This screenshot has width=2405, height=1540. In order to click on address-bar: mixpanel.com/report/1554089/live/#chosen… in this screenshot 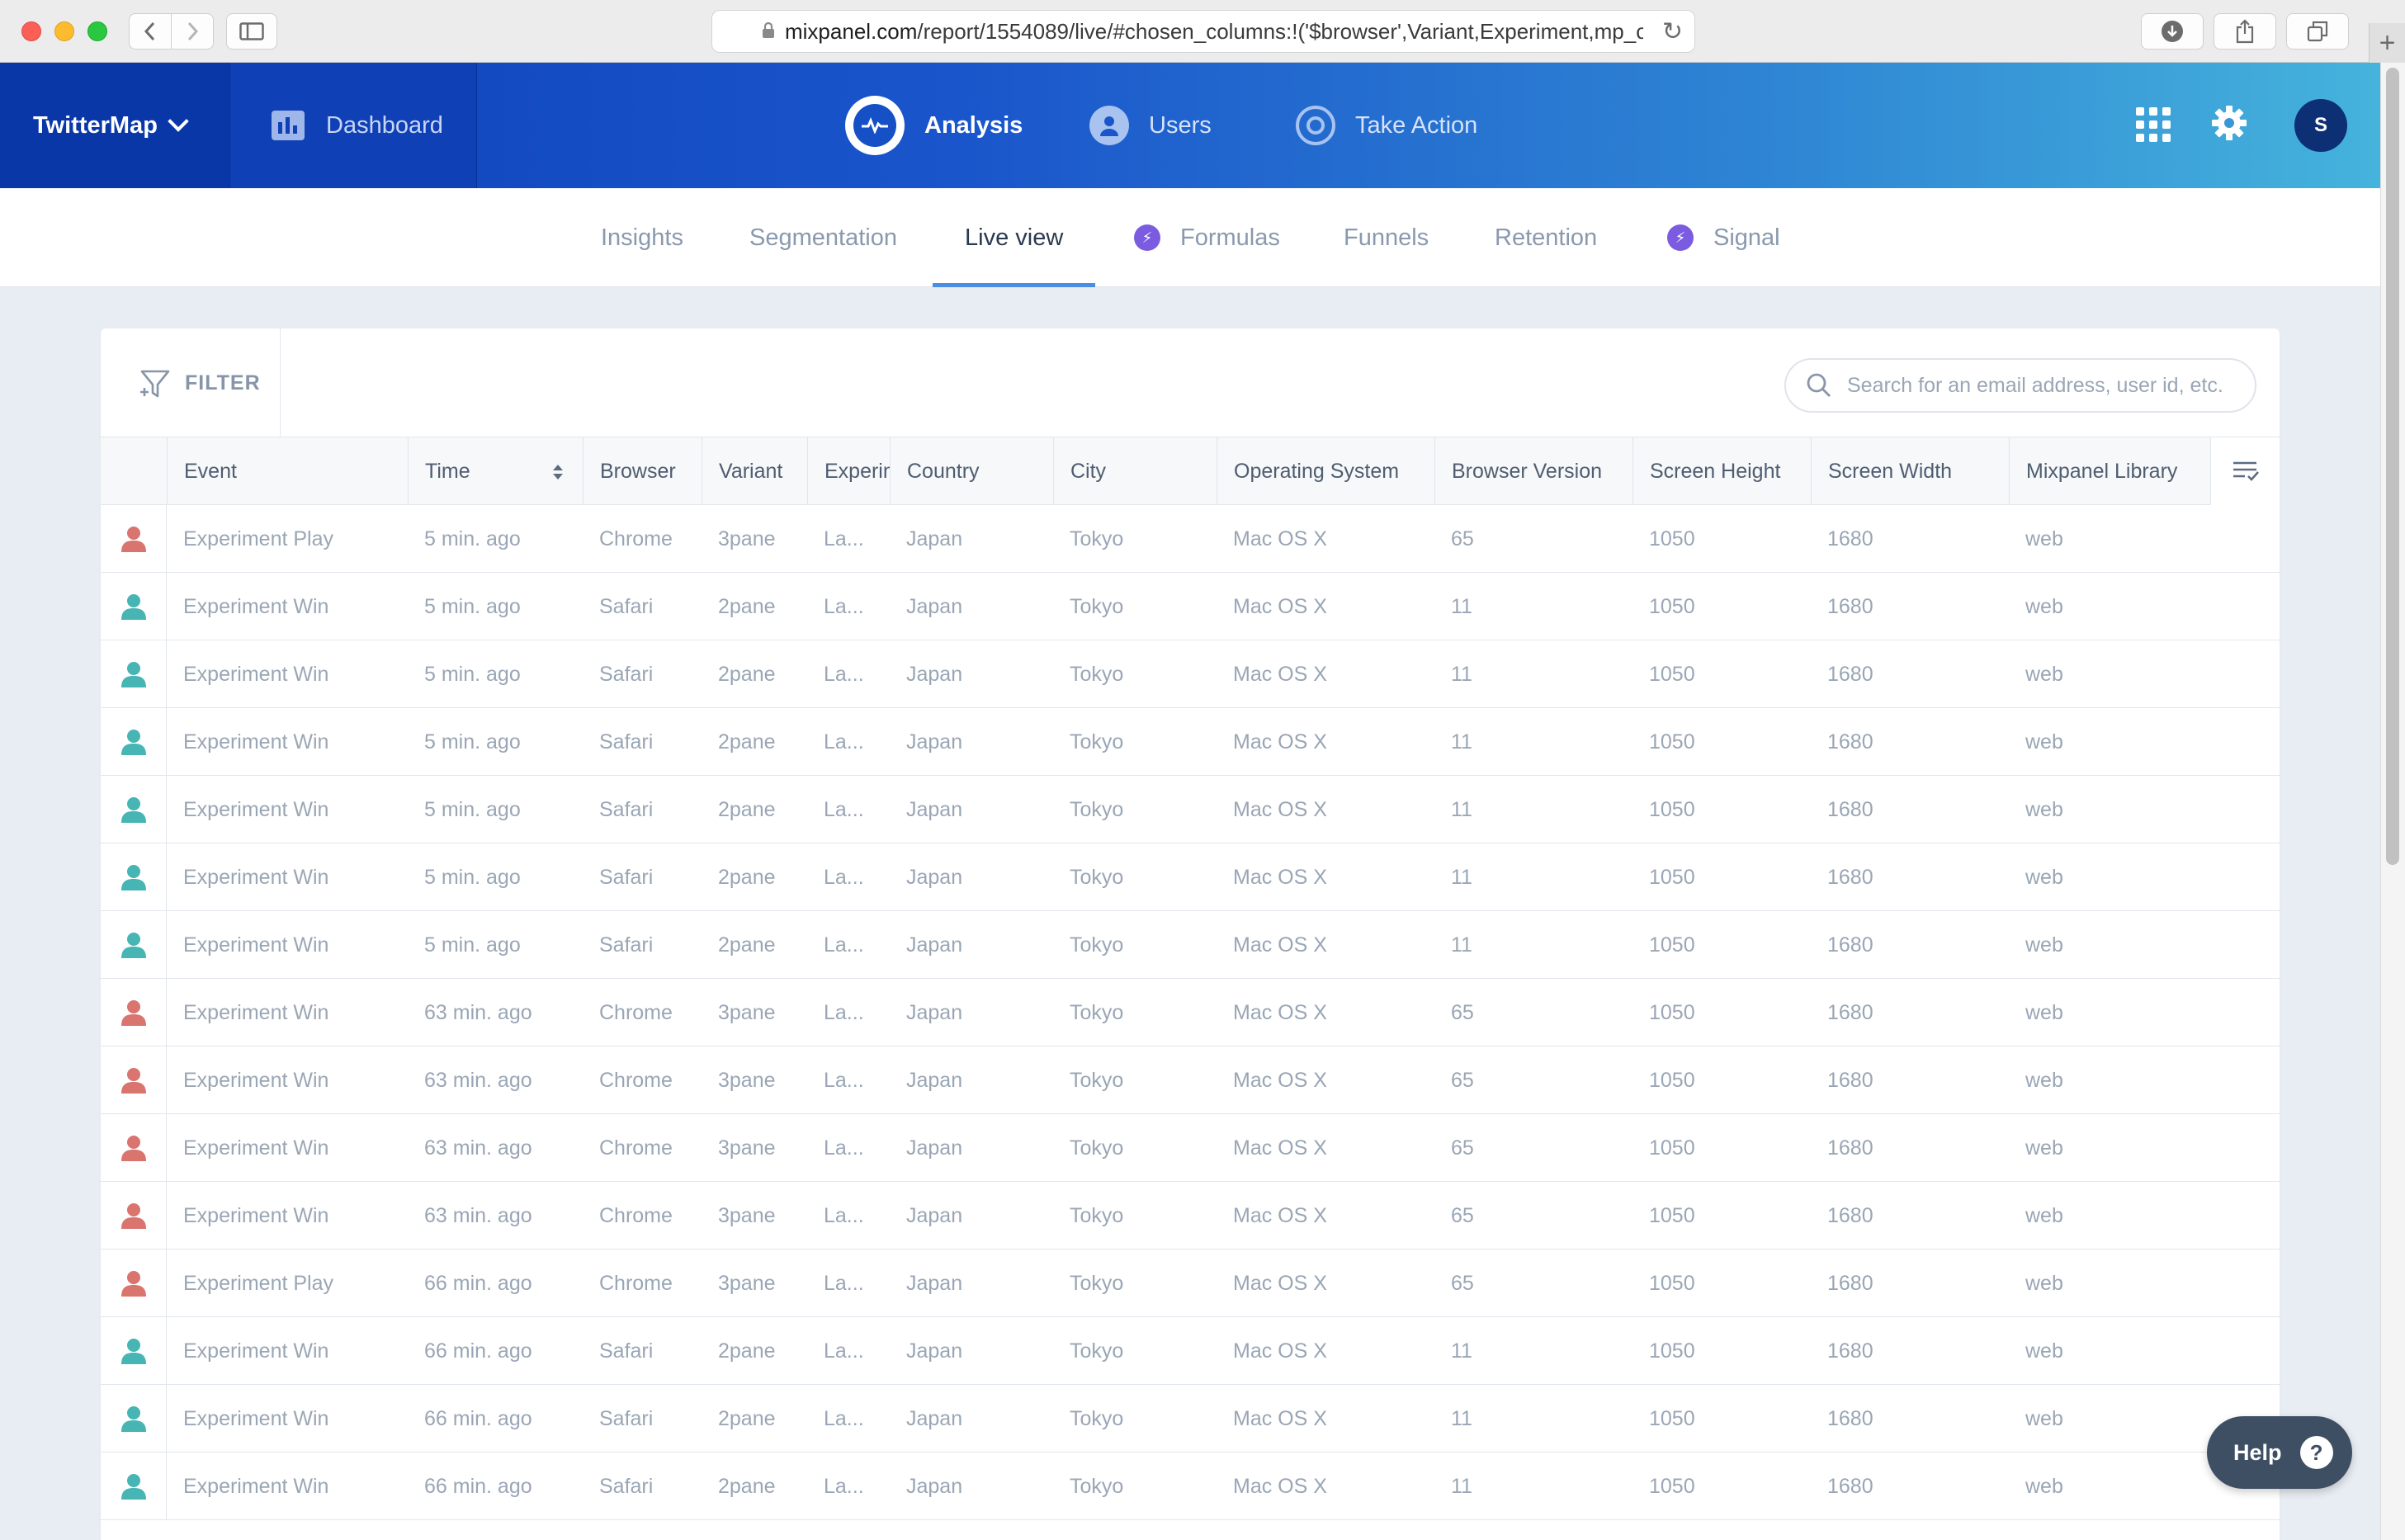, I will do `click(1203, 32)`.